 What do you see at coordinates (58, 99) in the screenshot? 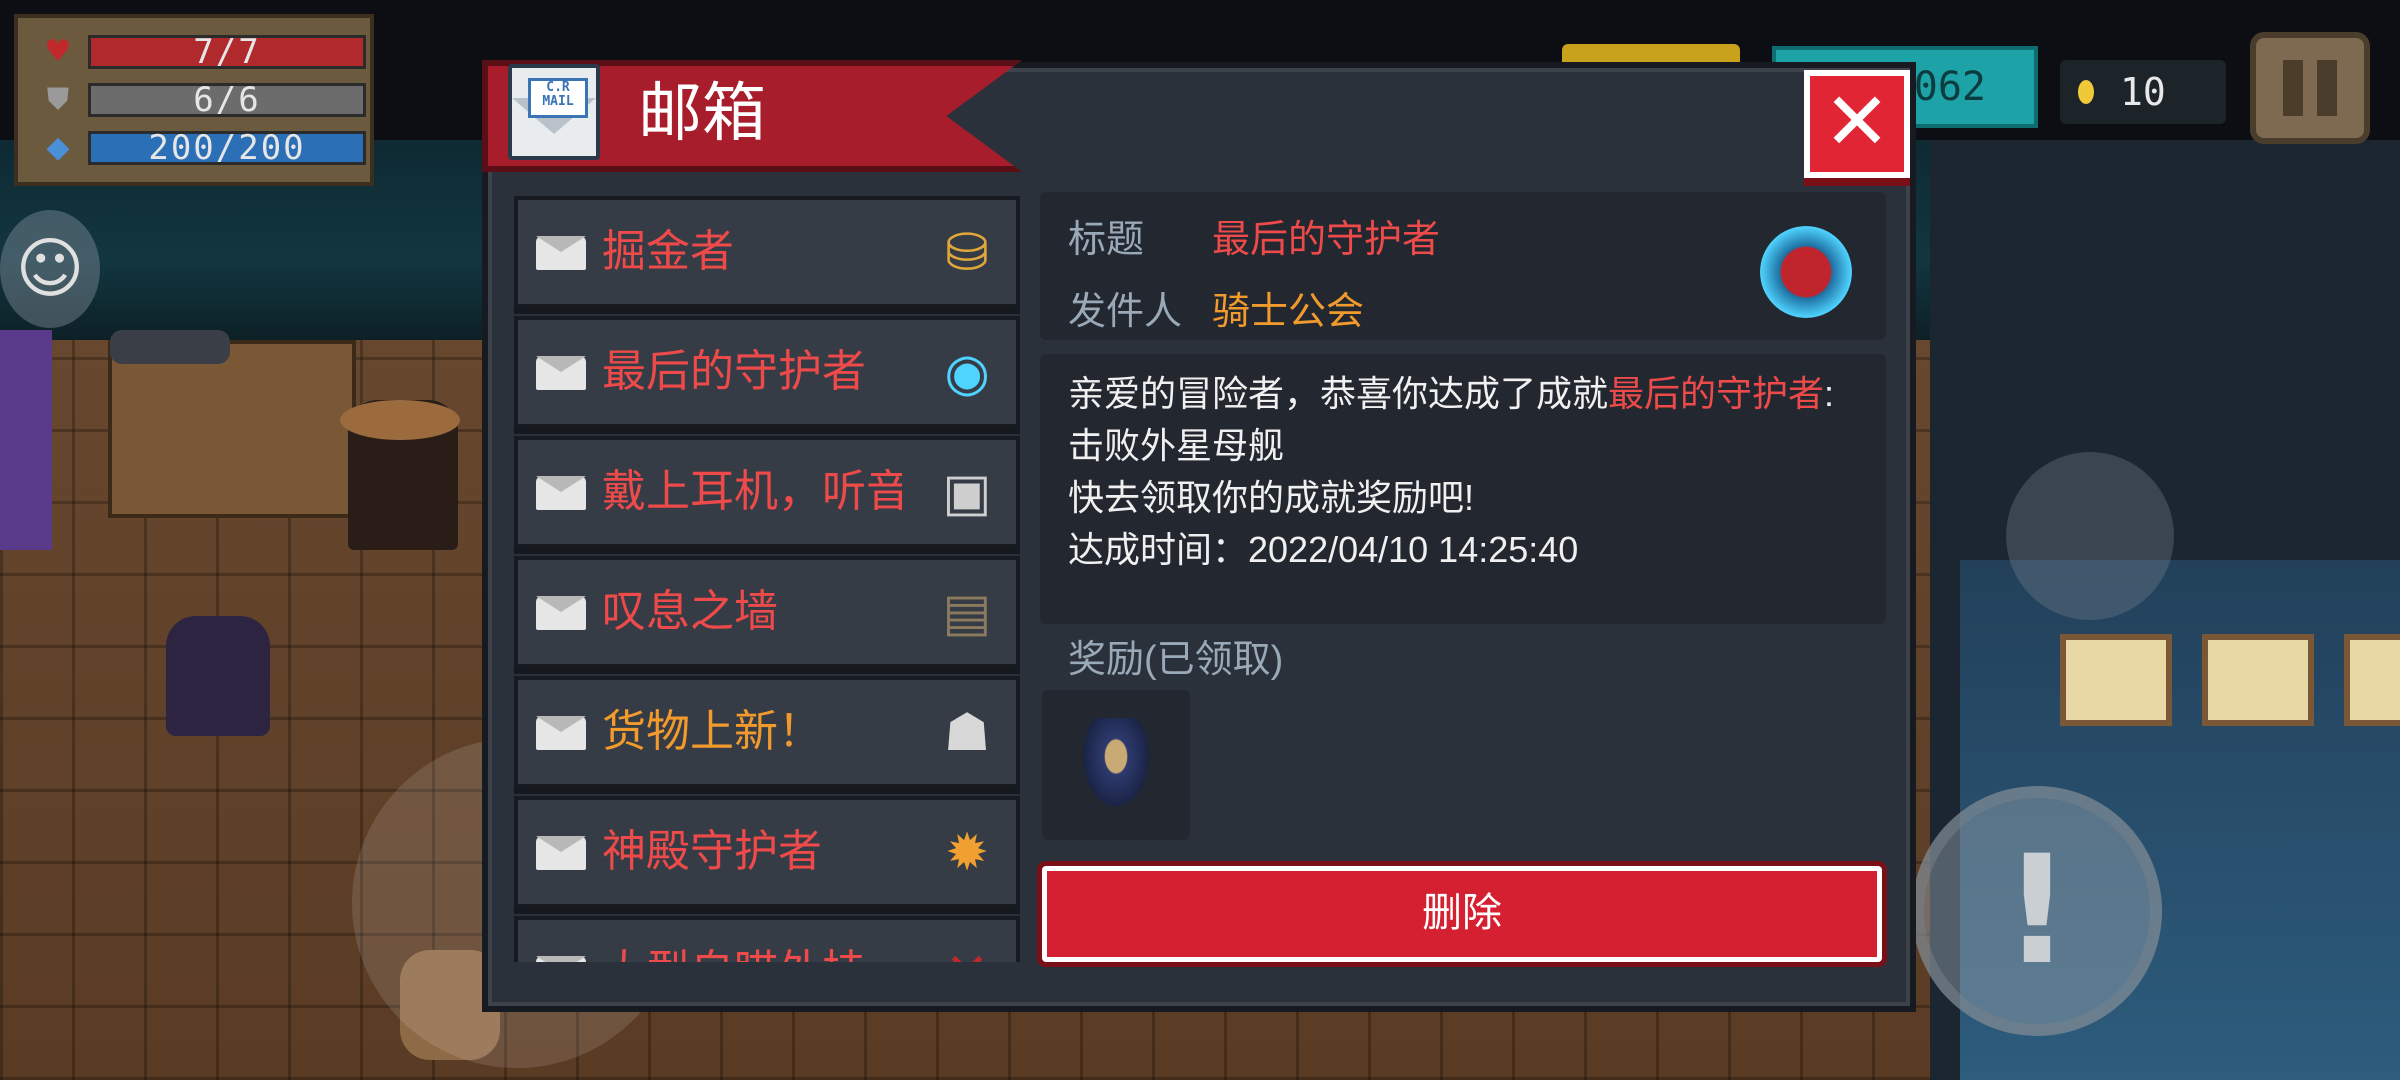
I see `shield-icon: ⛊` at bounding box center [58, 99].